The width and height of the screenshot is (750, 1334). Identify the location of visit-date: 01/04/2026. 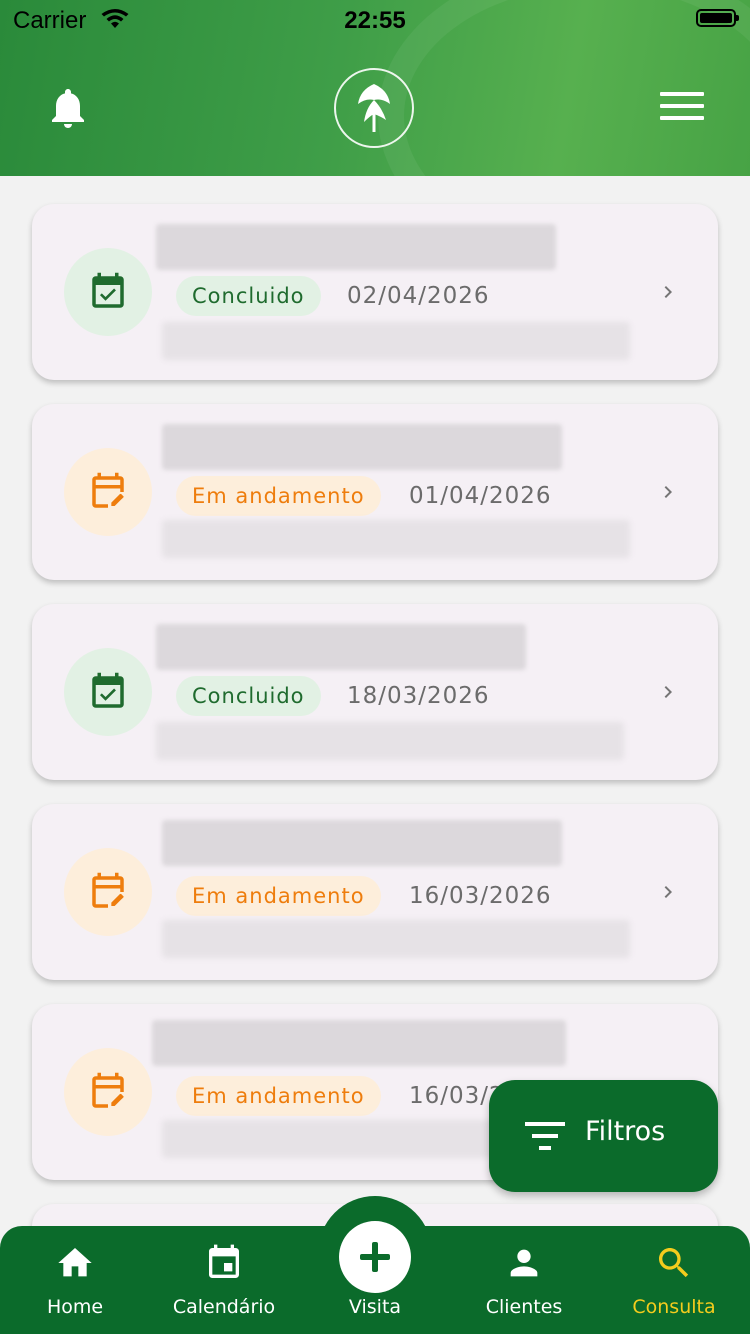
(480, 496).